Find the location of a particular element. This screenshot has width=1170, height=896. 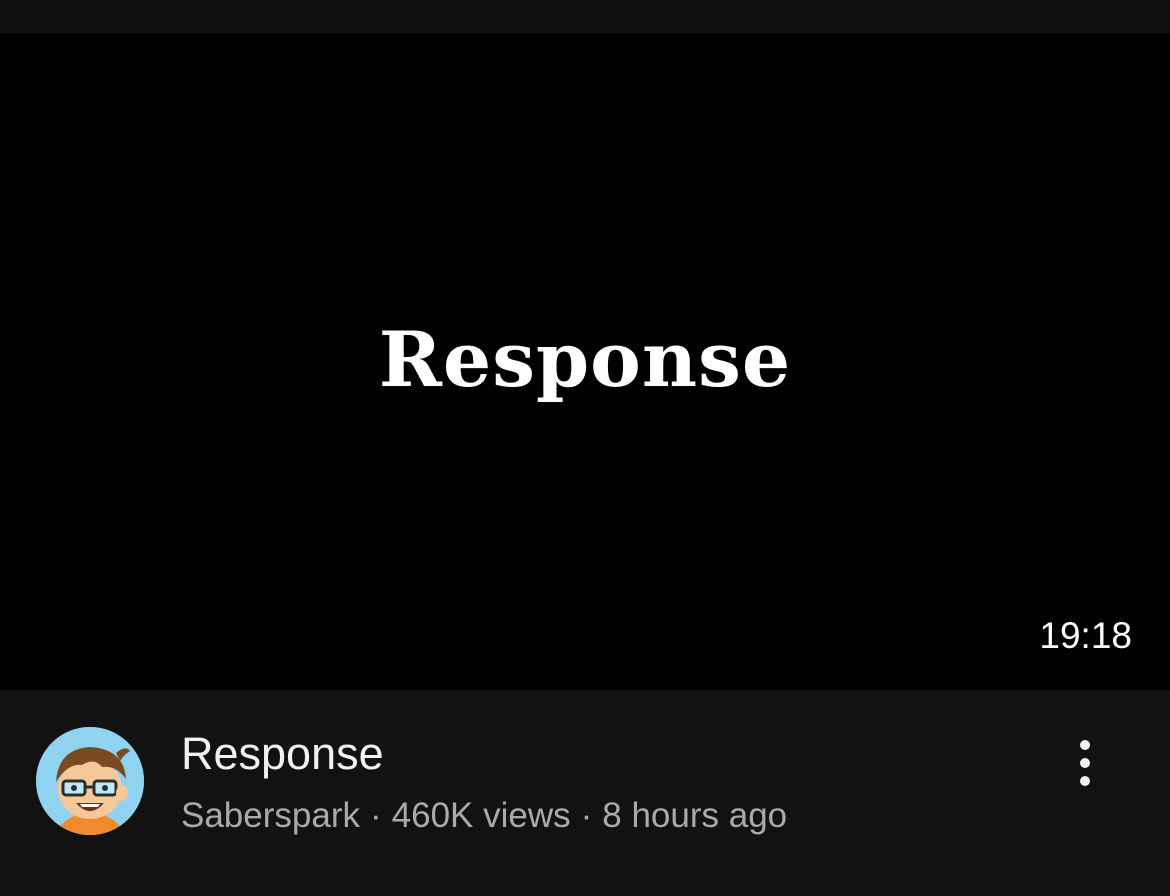

thumbnail-title-text: Response is located at coordinates (585, 359).